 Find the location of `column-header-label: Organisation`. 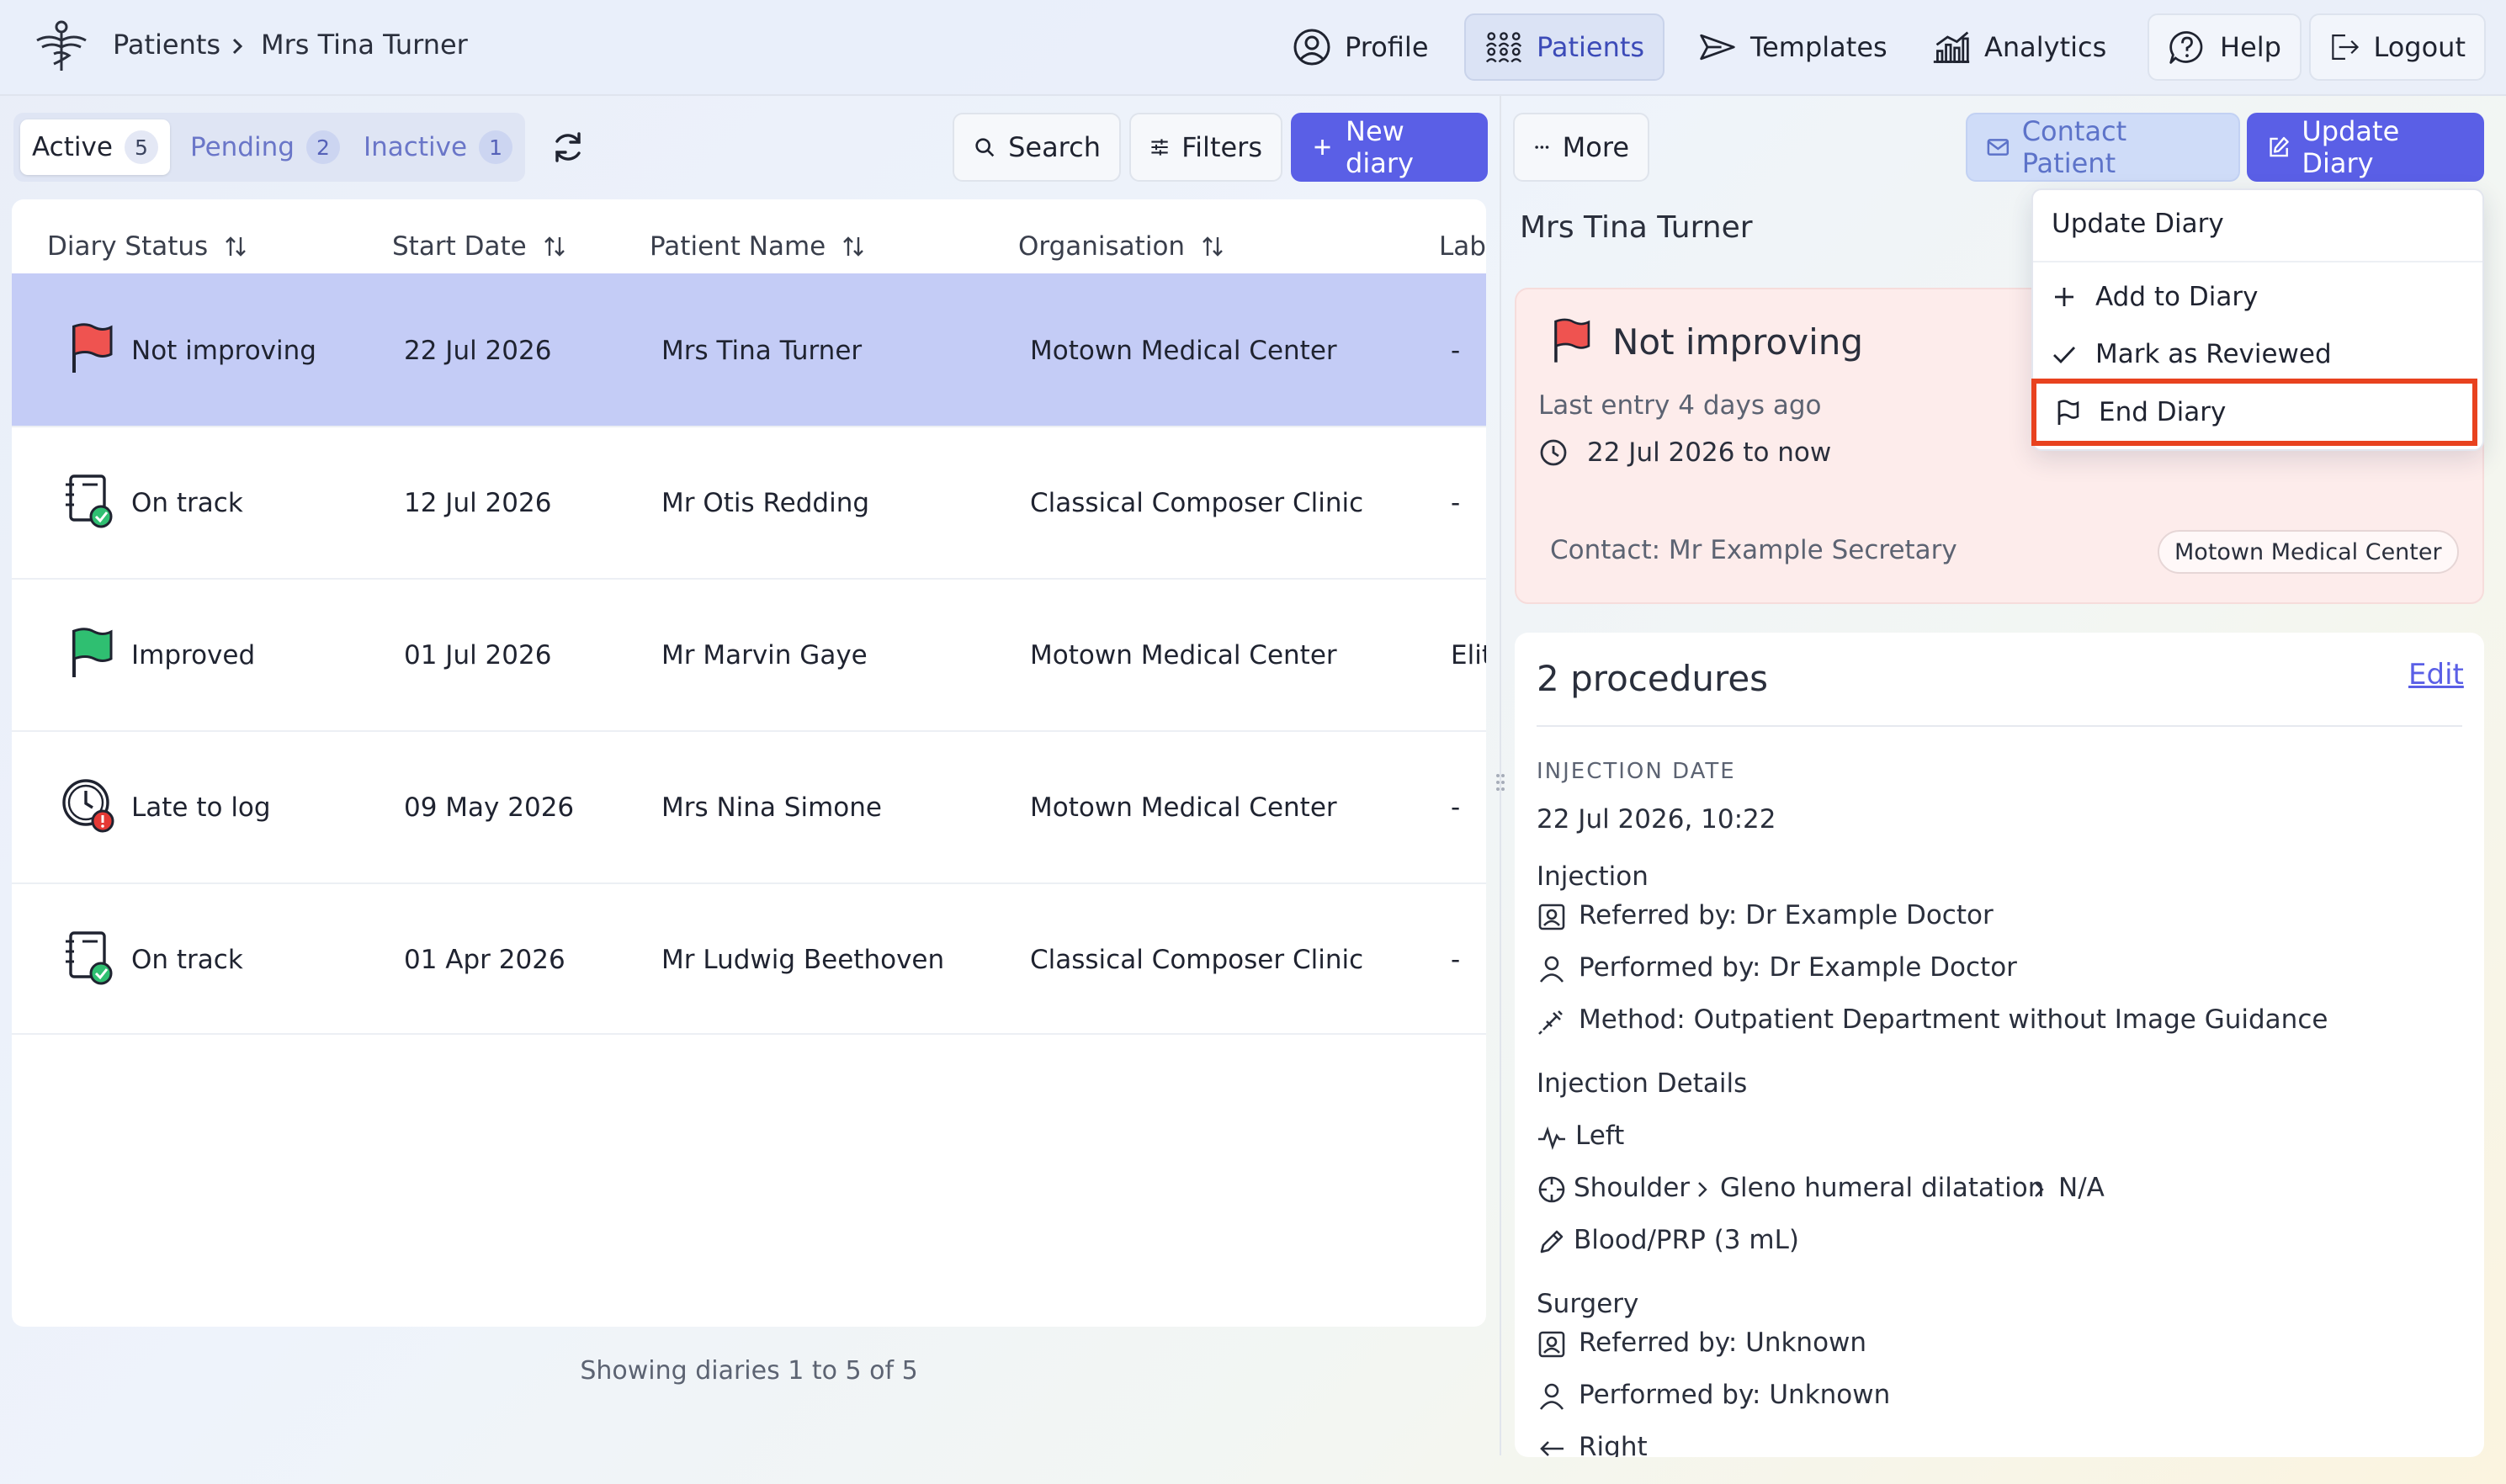

column-header-label: Organisation is located at coordinates (1102, 246).